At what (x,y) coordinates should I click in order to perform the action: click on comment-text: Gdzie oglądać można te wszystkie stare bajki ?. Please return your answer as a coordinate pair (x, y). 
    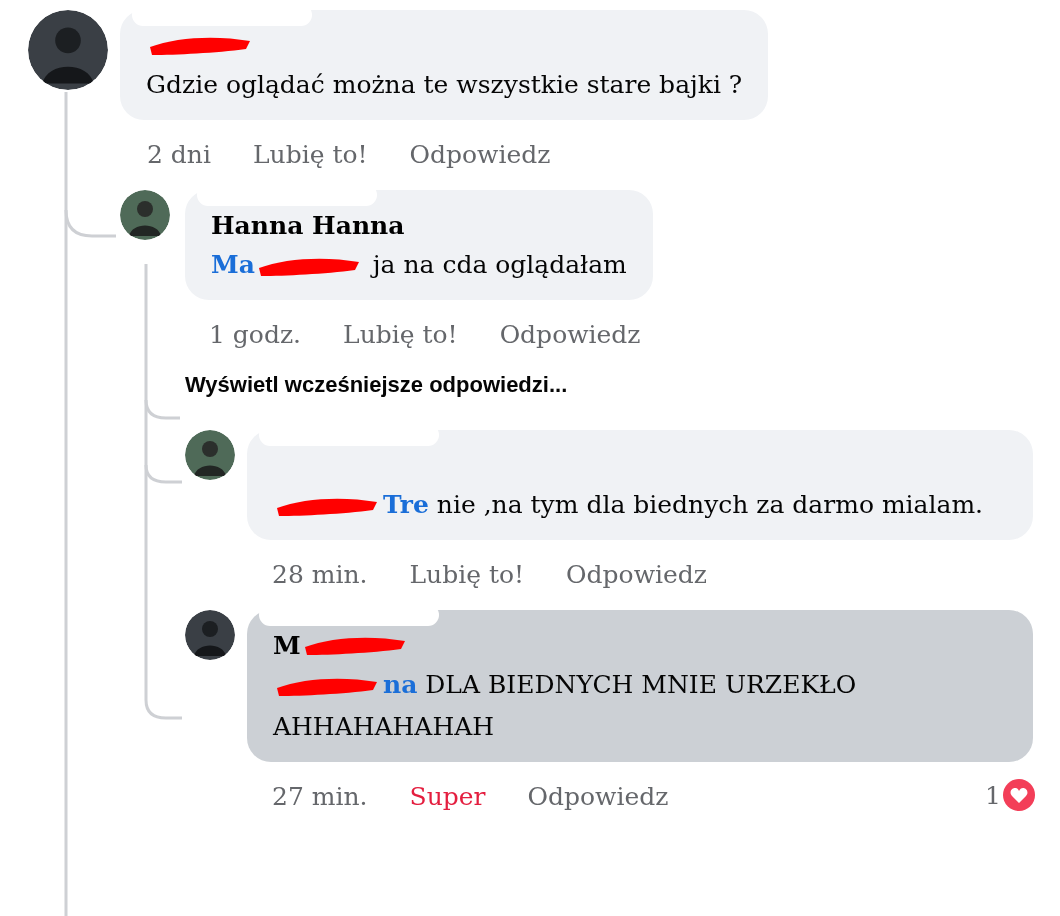
    Looking at the image, I should click on (444, 85).